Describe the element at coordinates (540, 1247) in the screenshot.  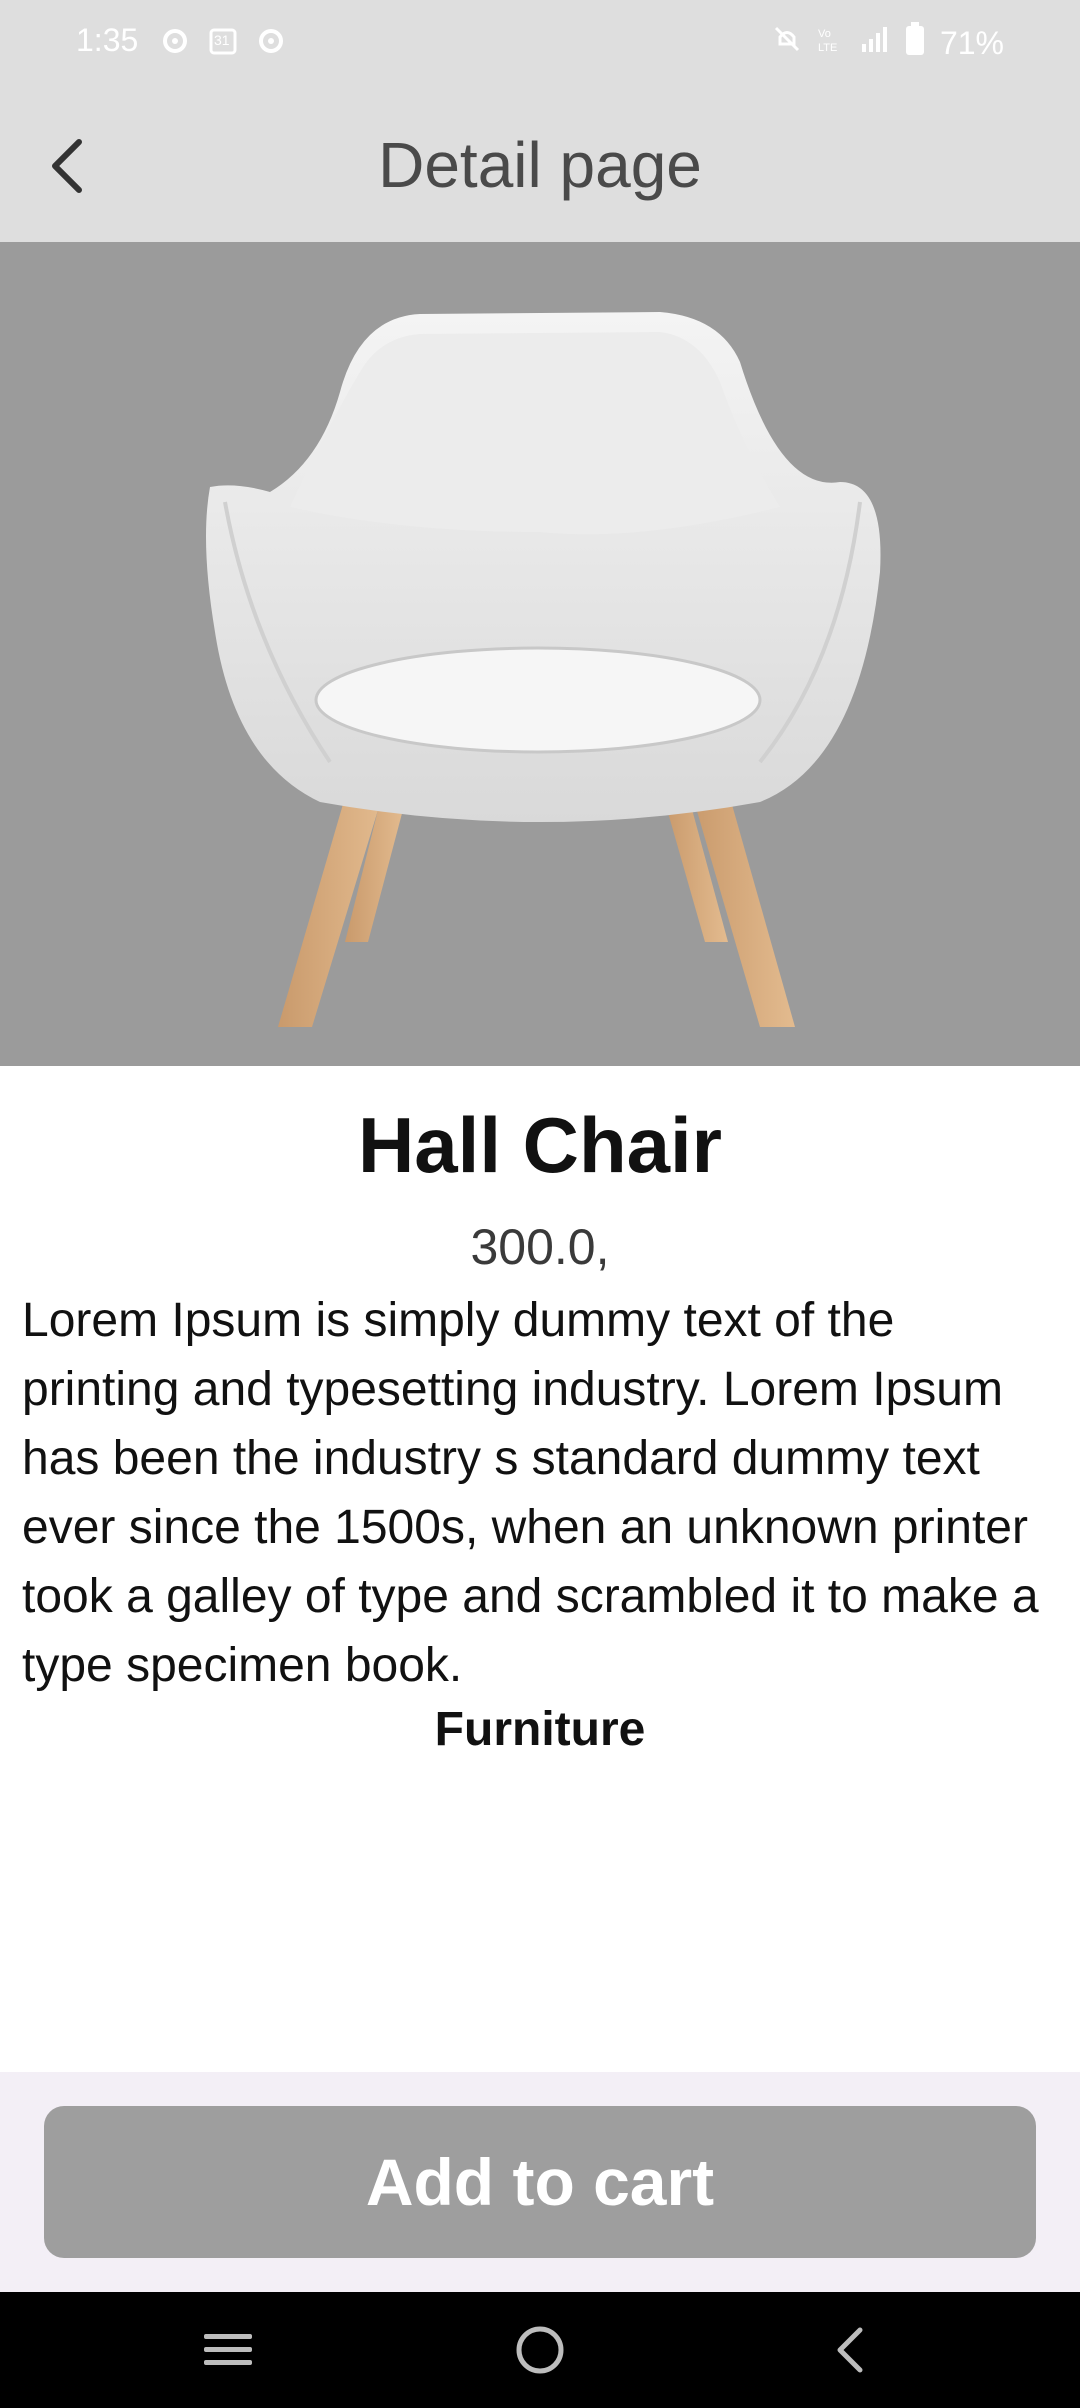
I see `product-price: 300.0,` at that location.